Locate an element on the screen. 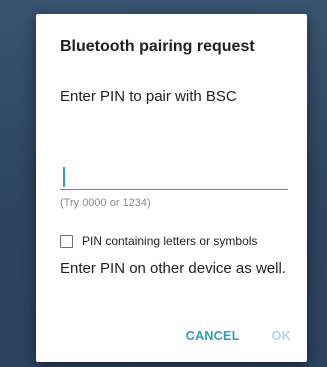 The image size is (327, 367). alphanumeric-pin-option: PIN containing letters or symbols is located at coordinates (158, 241).